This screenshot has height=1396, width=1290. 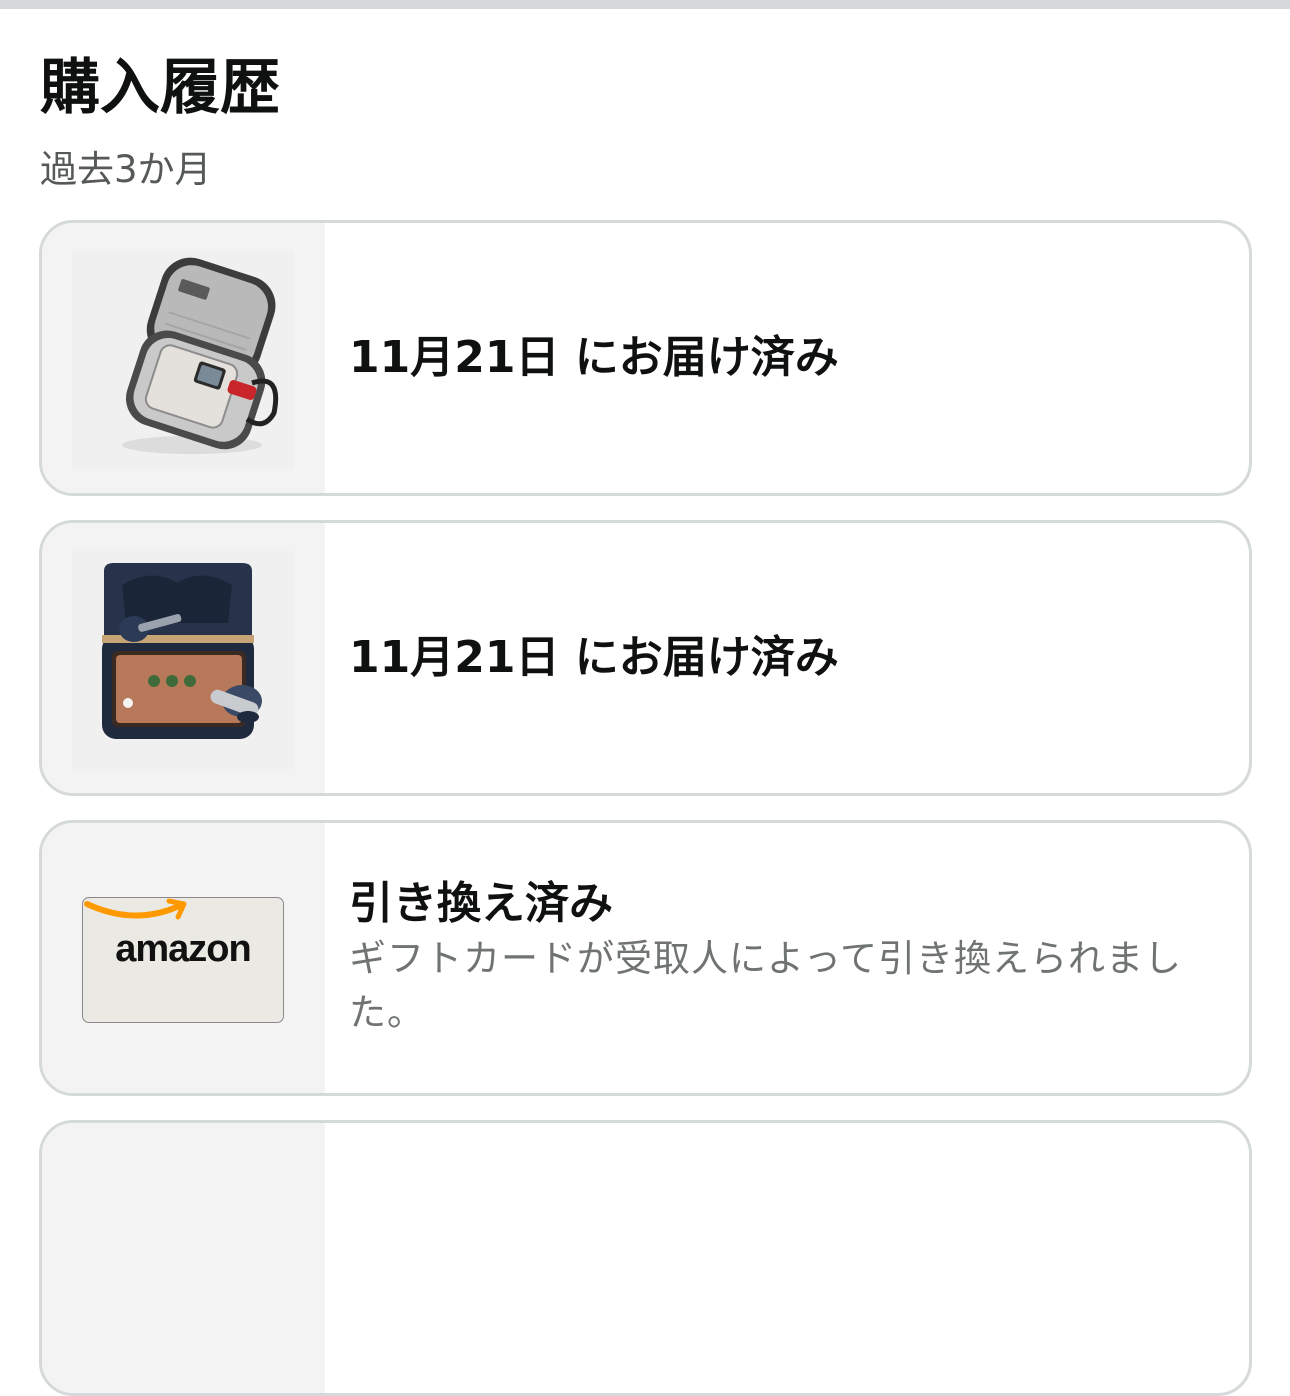 I want to click on earbuds-carrying-case-image, so click(x=183, y=360).